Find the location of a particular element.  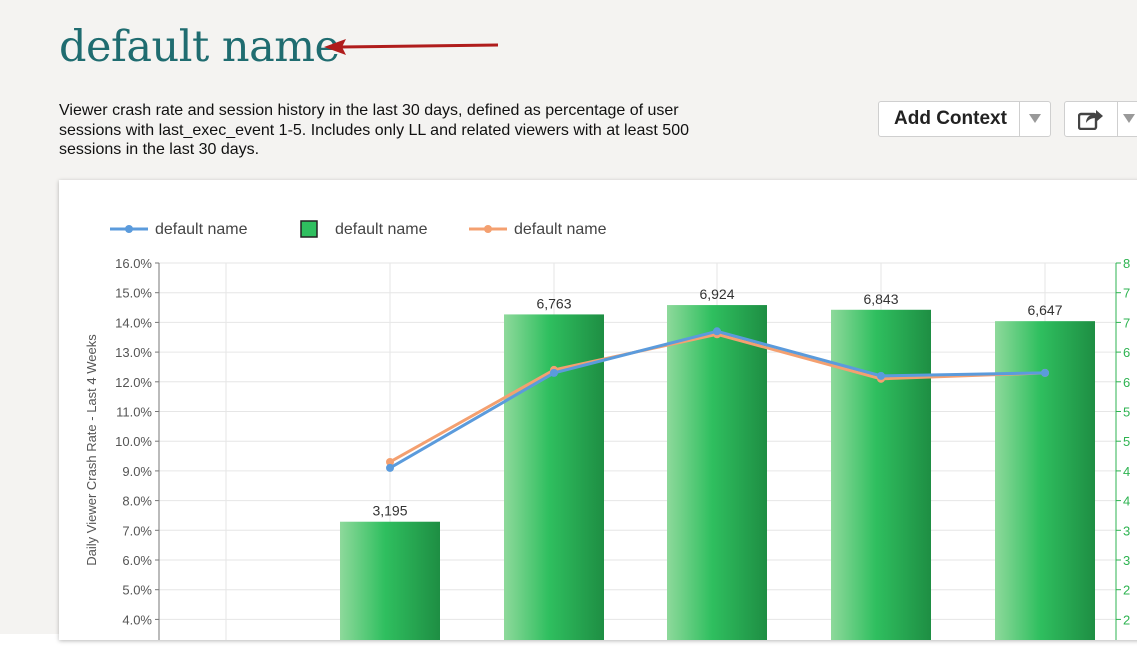

share-button is located at coordinates (1091, 119).